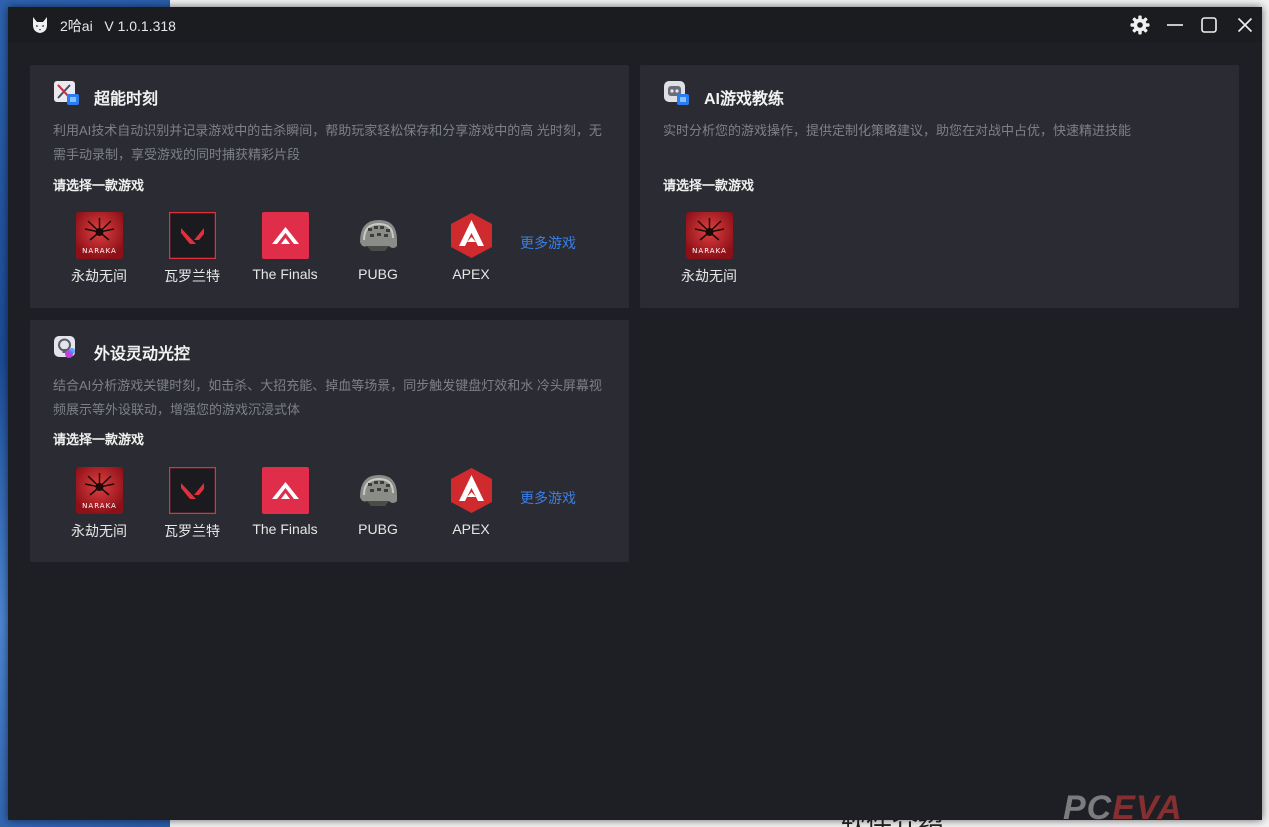  Describe the element at coordinates (126, 99) in the screenshot. I see `card-title: 超能时刻` at that location.